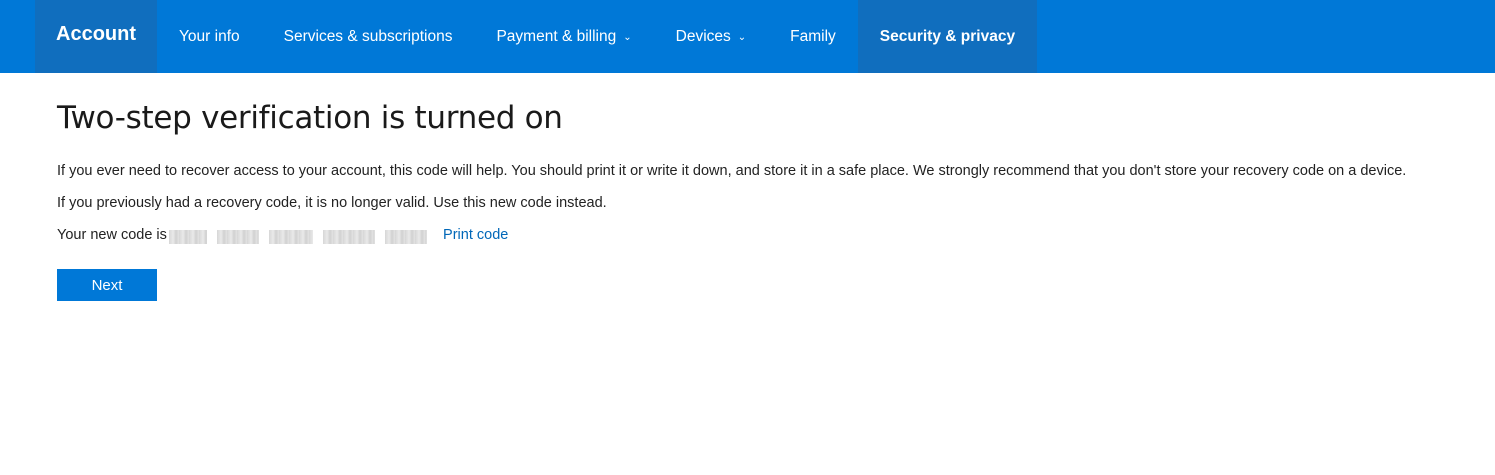 This screenshot has width=1495, height=475. Describe the element at coordinates (556, 36) in the screenshot. I see `nav-item-label: Payment & billing` at that location.